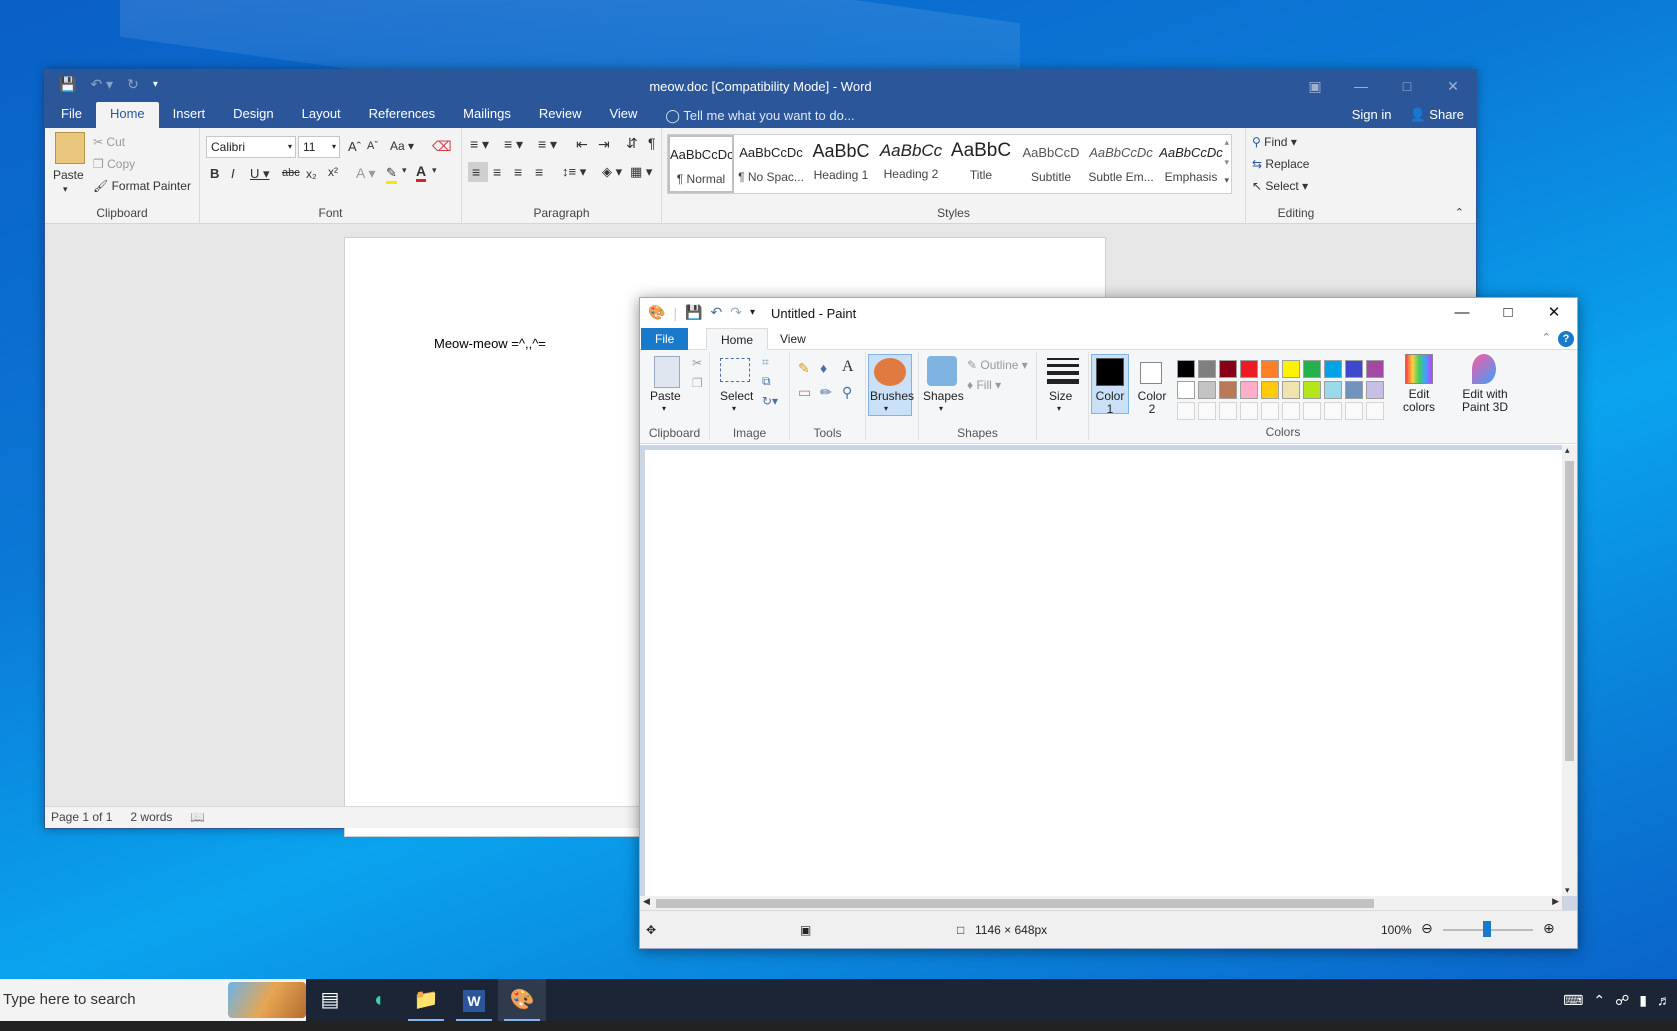 Image resolution: width=1677 pixels, height=1031 pixels. I want to click on word-count: 2 words, so click(151, 817).